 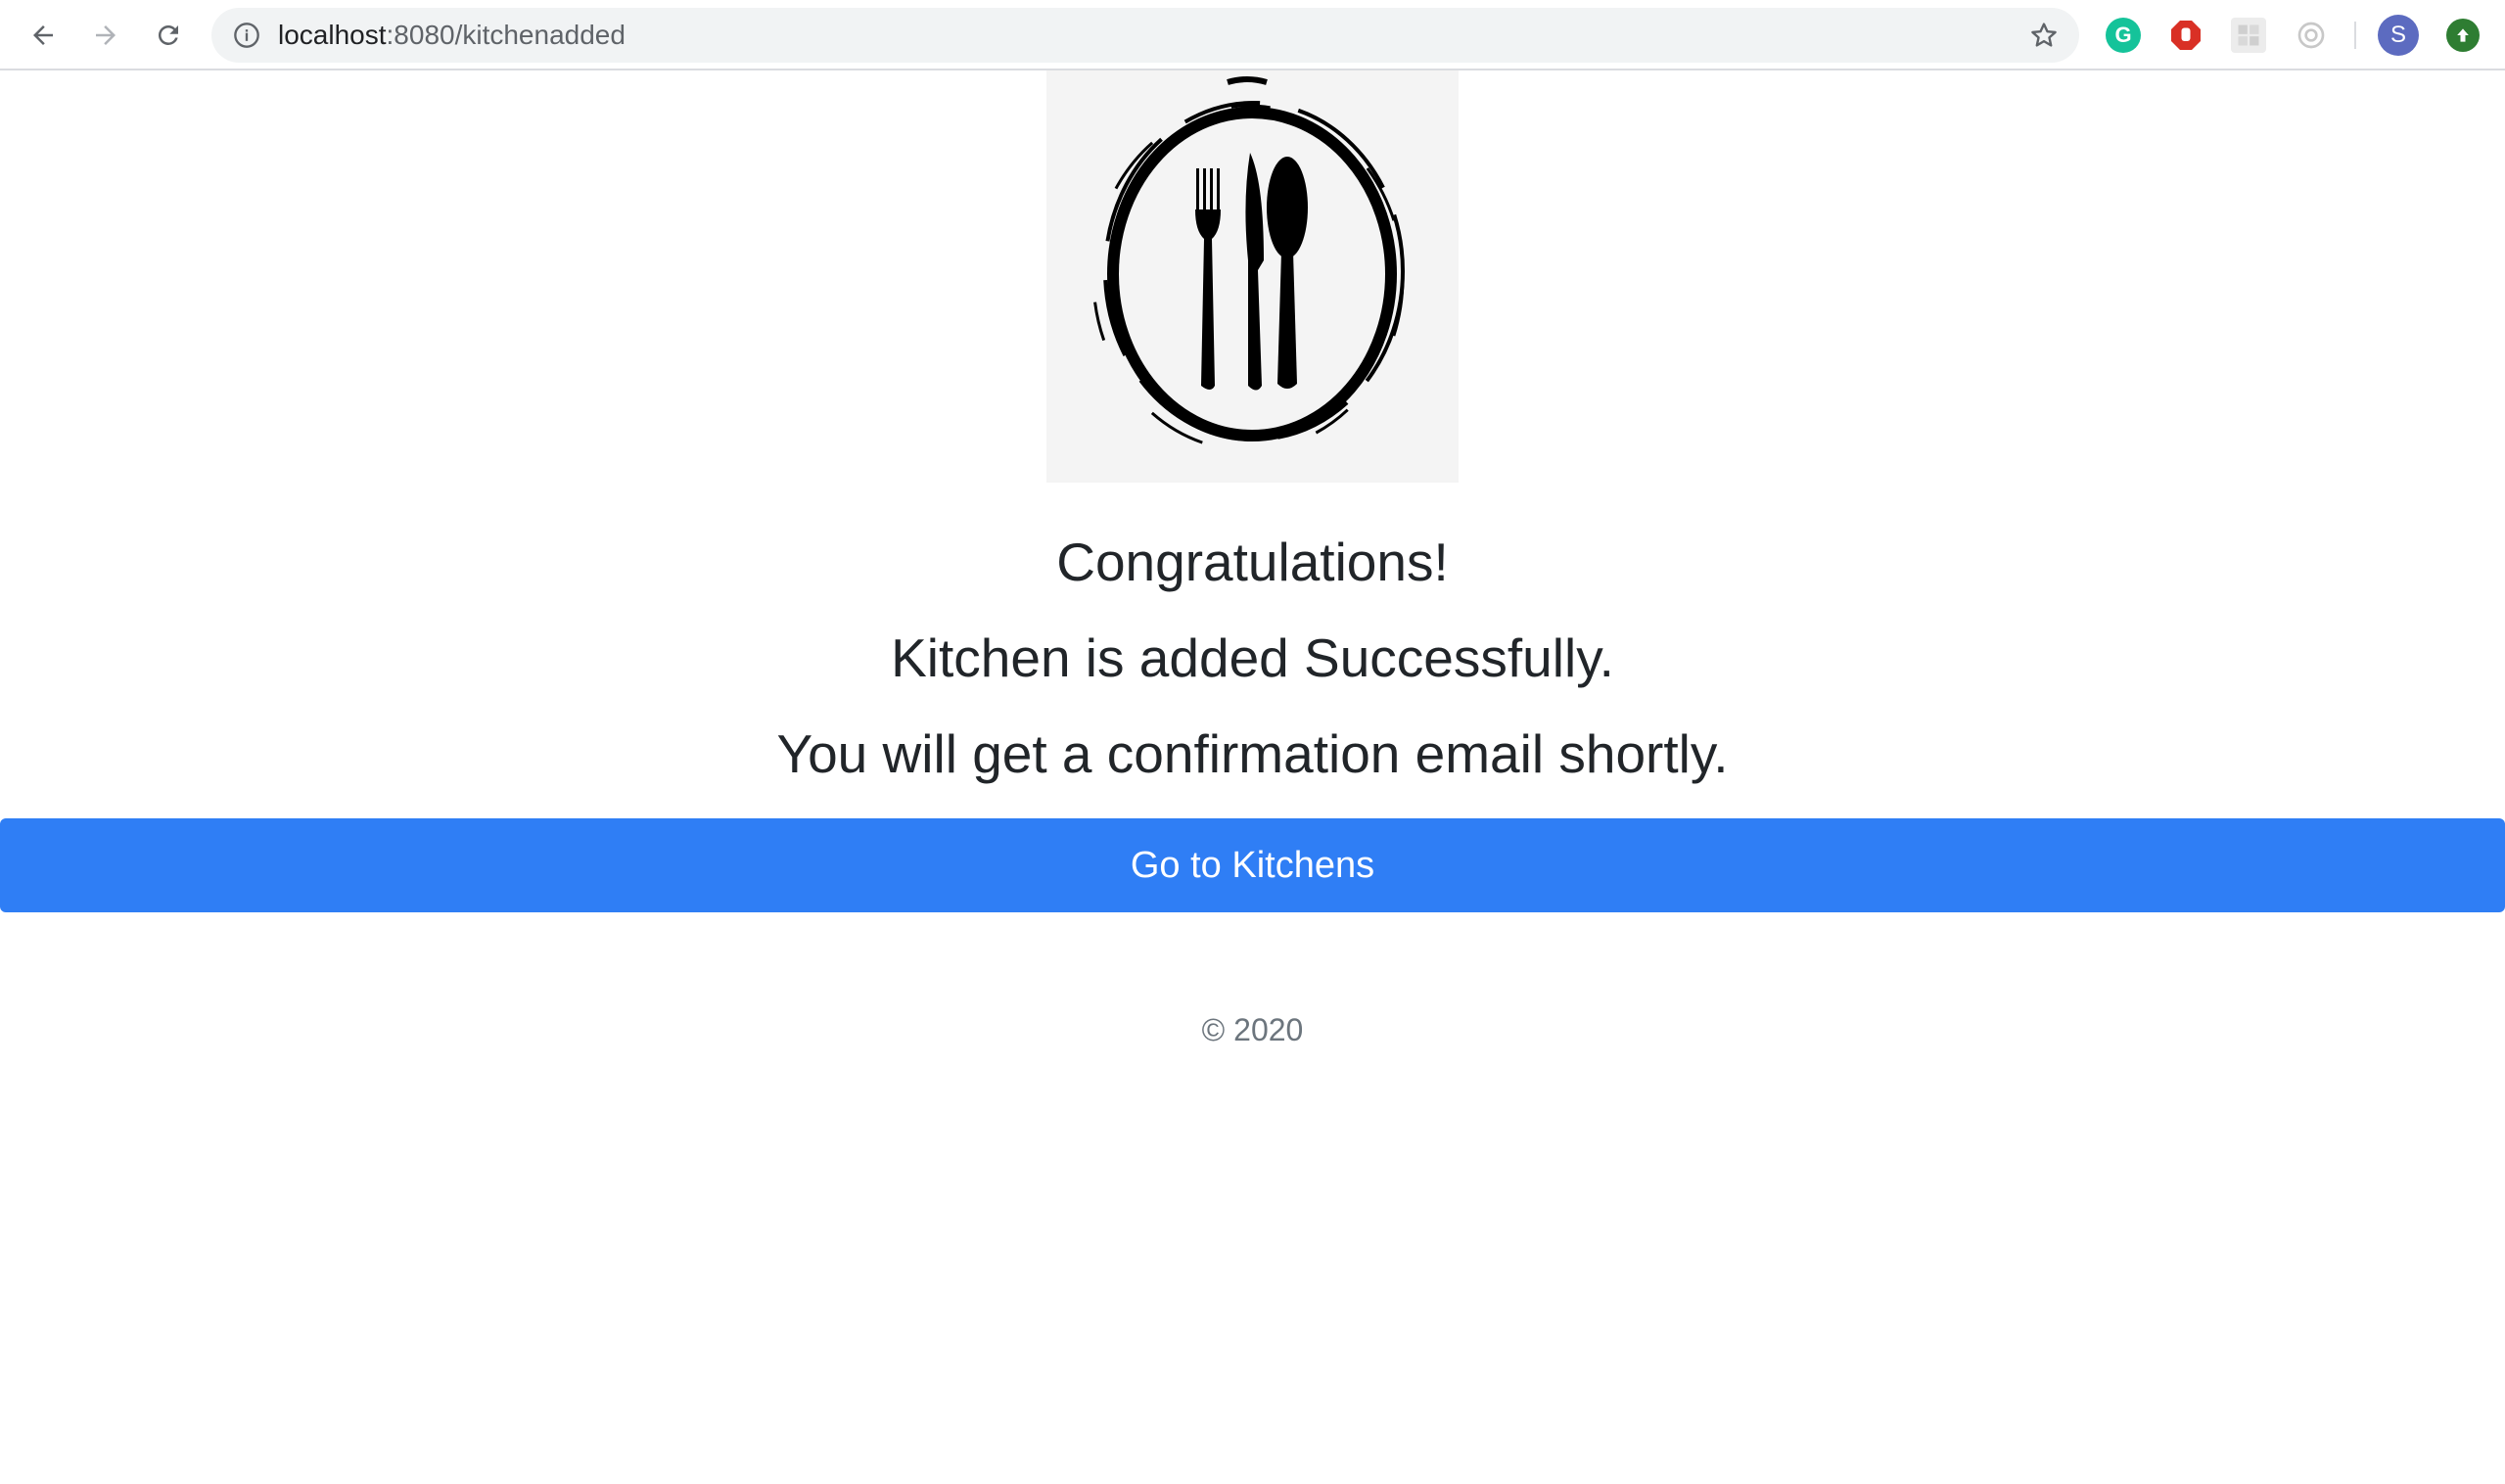 I want to click on stop-hand-icon, so click(x=2186, y=35).